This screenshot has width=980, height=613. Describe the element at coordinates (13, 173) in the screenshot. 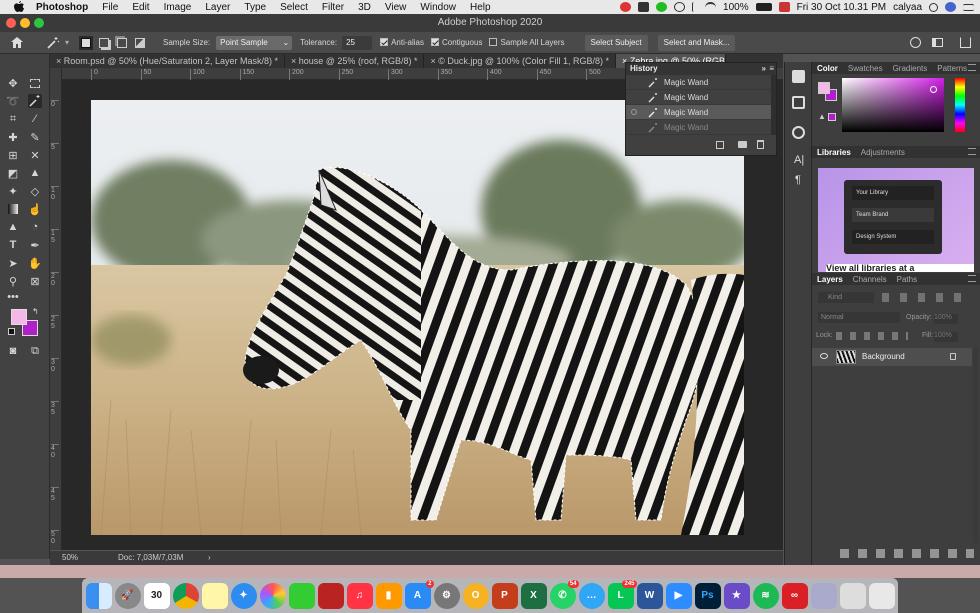

I see `eraser-tool-icon: ◩` at that location.